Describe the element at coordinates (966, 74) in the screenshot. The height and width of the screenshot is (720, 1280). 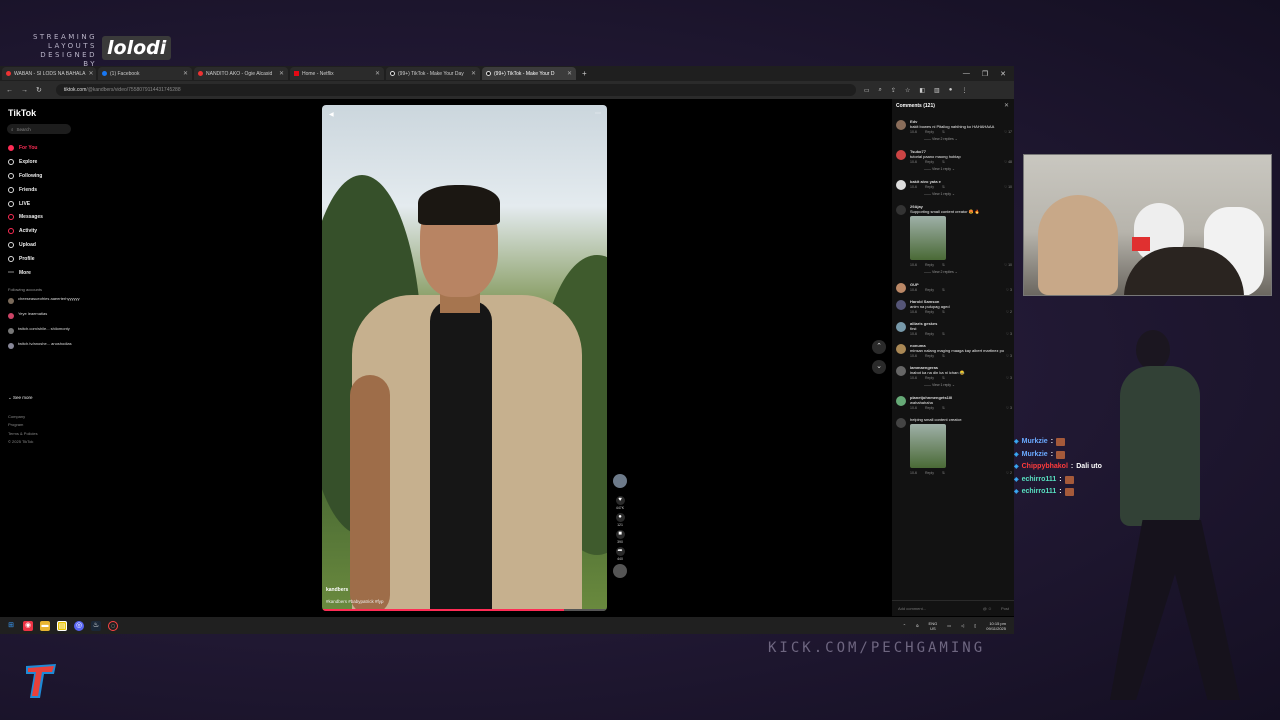
I see `minimize-icon: —` at that location.